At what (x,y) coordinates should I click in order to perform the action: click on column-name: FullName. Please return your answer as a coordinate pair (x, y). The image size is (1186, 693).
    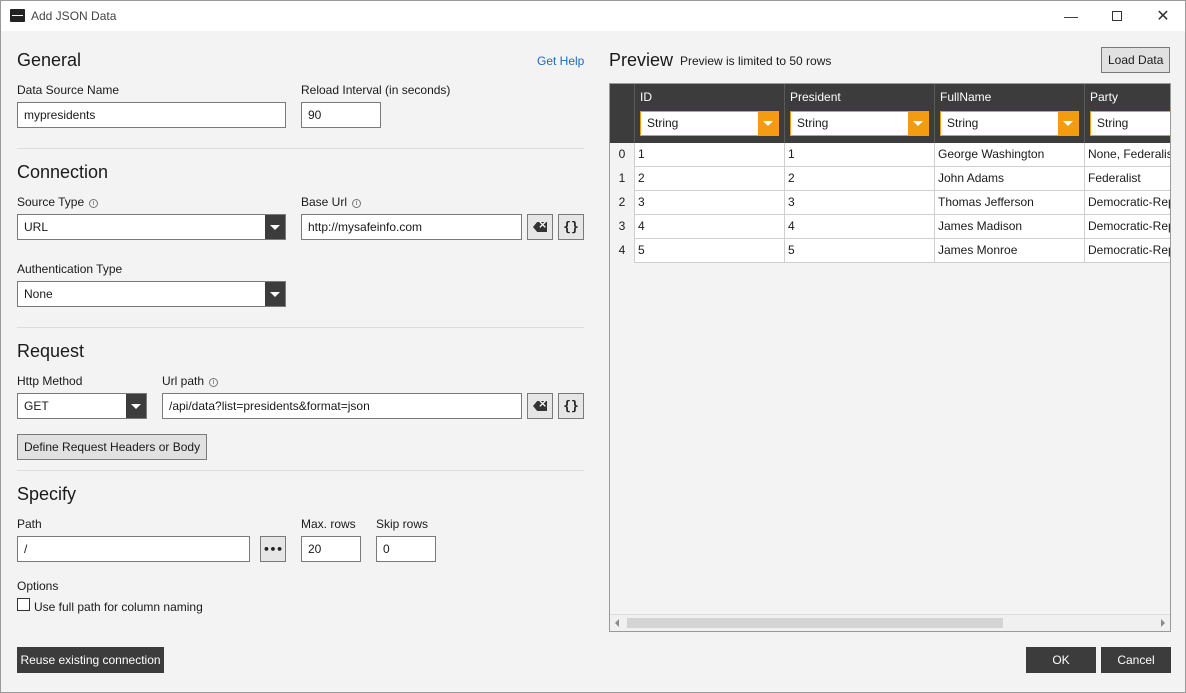
    Looking at the image, I should click on (966, 97).